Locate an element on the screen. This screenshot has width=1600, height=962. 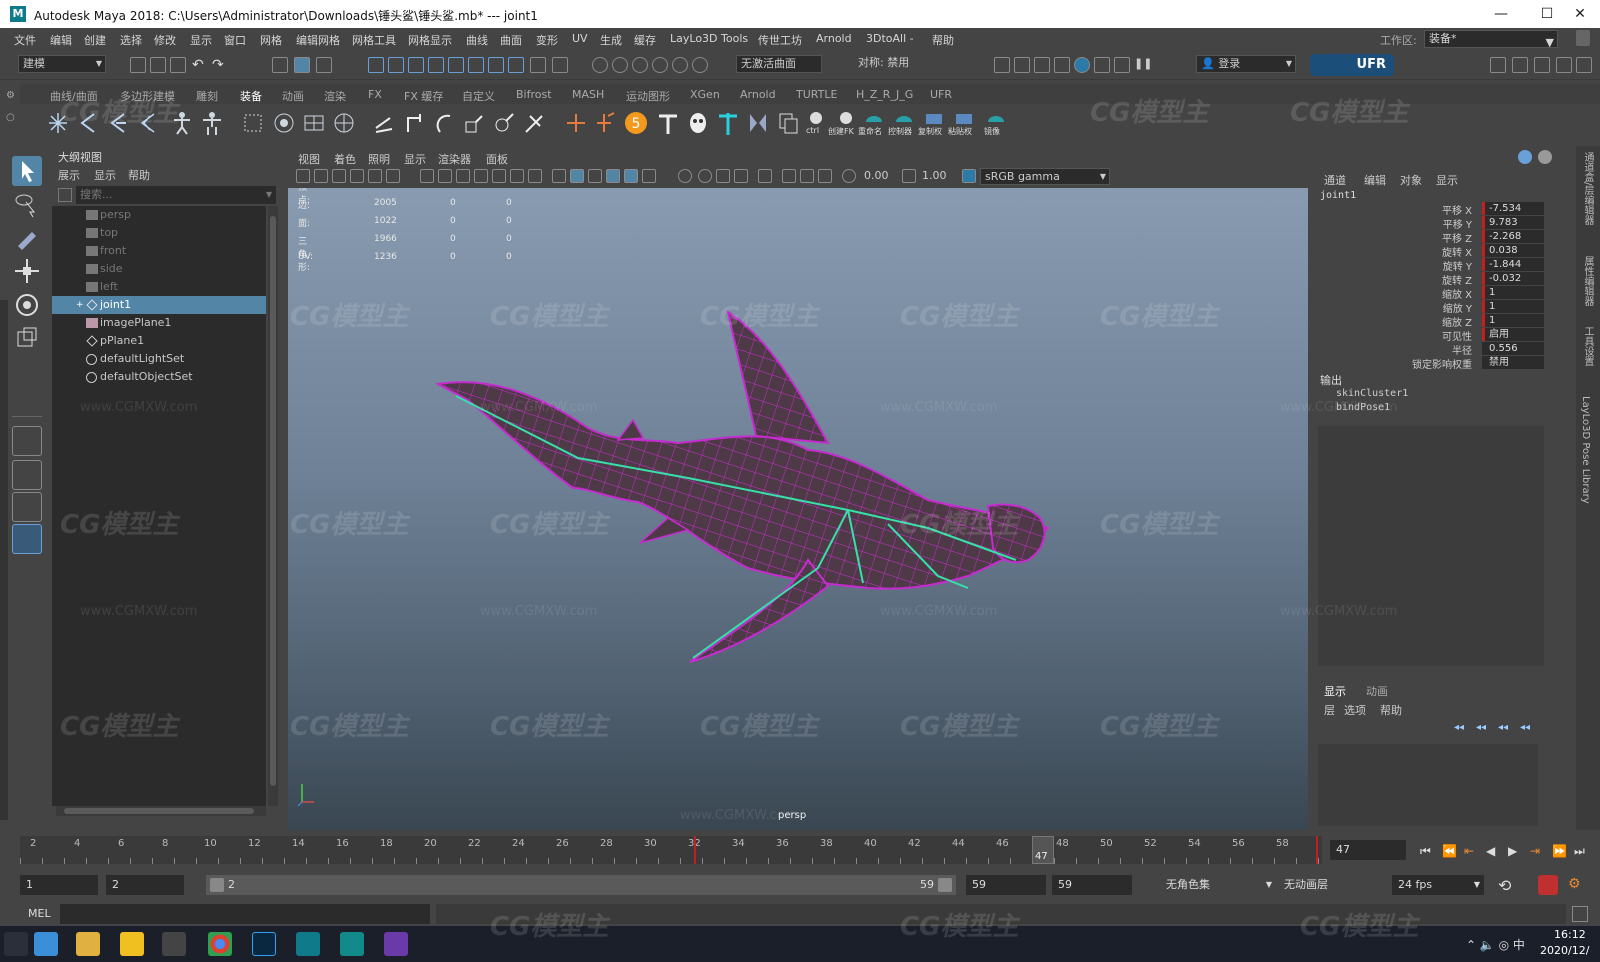
new-scene-icon is located at coordinates (138, 65).